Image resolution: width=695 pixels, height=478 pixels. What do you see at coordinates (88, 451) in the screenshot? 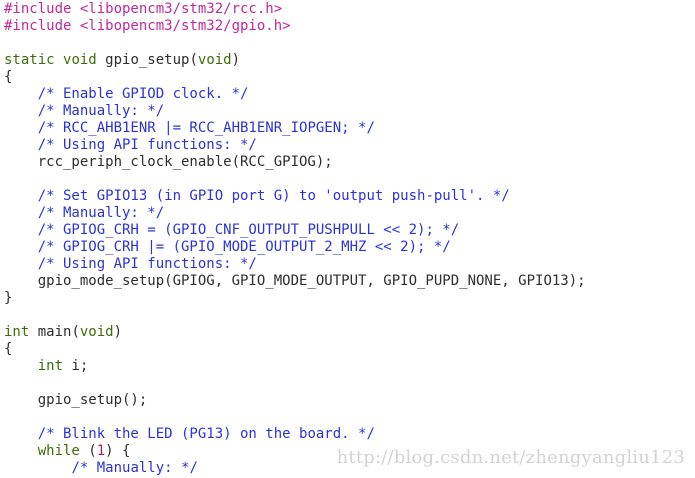
I see `code-token-default: (` at bounding box center [88, 451].